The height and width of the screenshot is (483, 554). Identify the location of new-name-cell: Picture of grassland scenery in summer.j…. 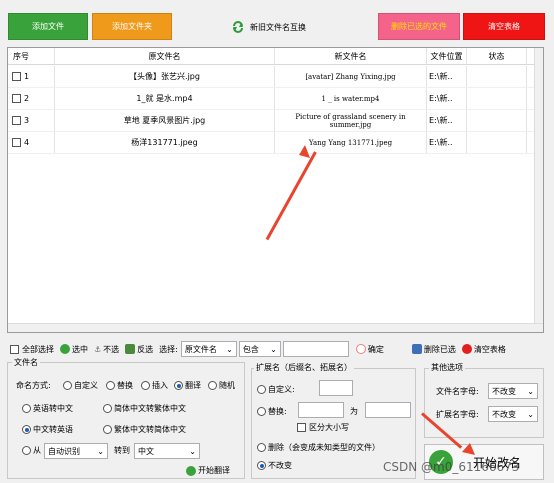
(351, 120).